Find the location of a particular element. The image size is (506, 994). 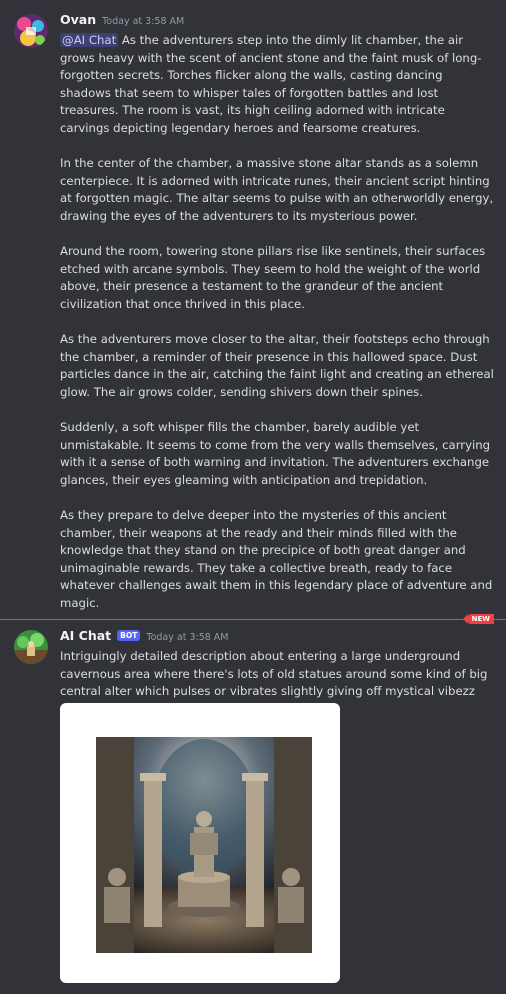

avatar-ai-chat is located at coordinates (31, 647).